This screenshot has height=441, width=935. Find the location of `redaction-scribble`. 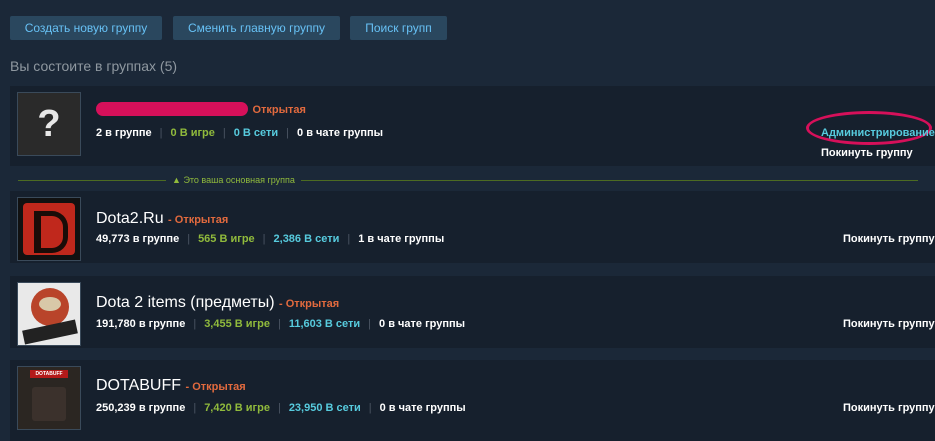

redaction-scribble is located at coordinates (172, 108).